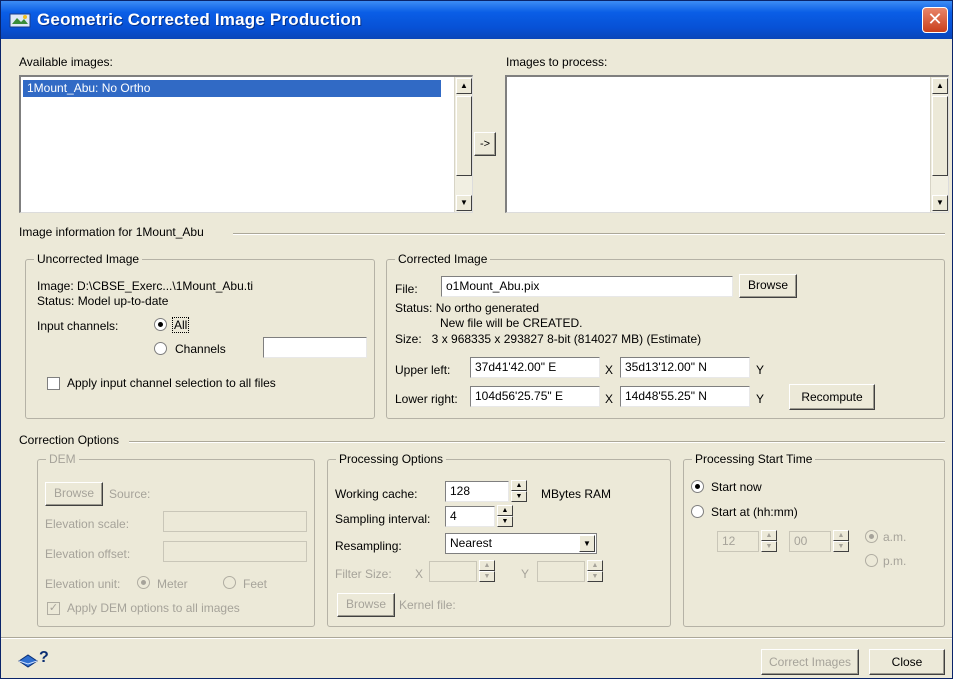 The image size is (953, 679). Describe the element at coordinates (871, 536) in the screenshot. I see `am-radio` at that location.